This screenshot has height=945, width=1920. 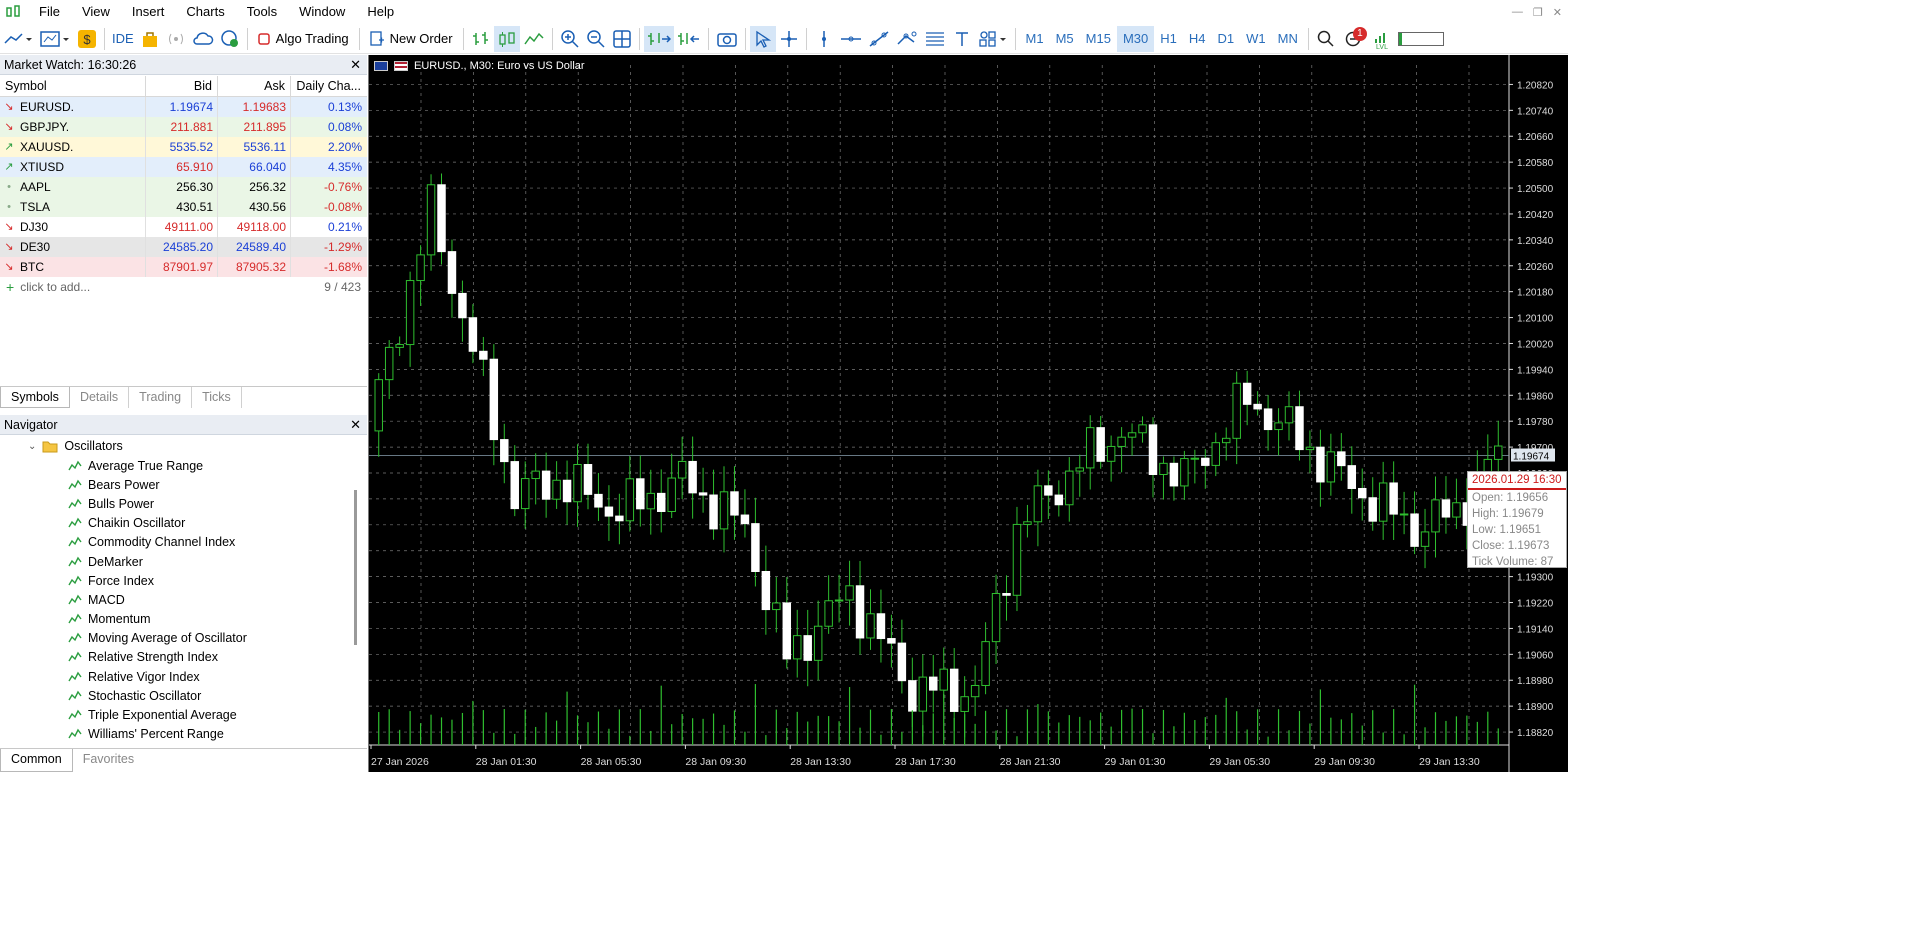 I want to click on bid-cell: 211.881, so click(x=182, y=127).